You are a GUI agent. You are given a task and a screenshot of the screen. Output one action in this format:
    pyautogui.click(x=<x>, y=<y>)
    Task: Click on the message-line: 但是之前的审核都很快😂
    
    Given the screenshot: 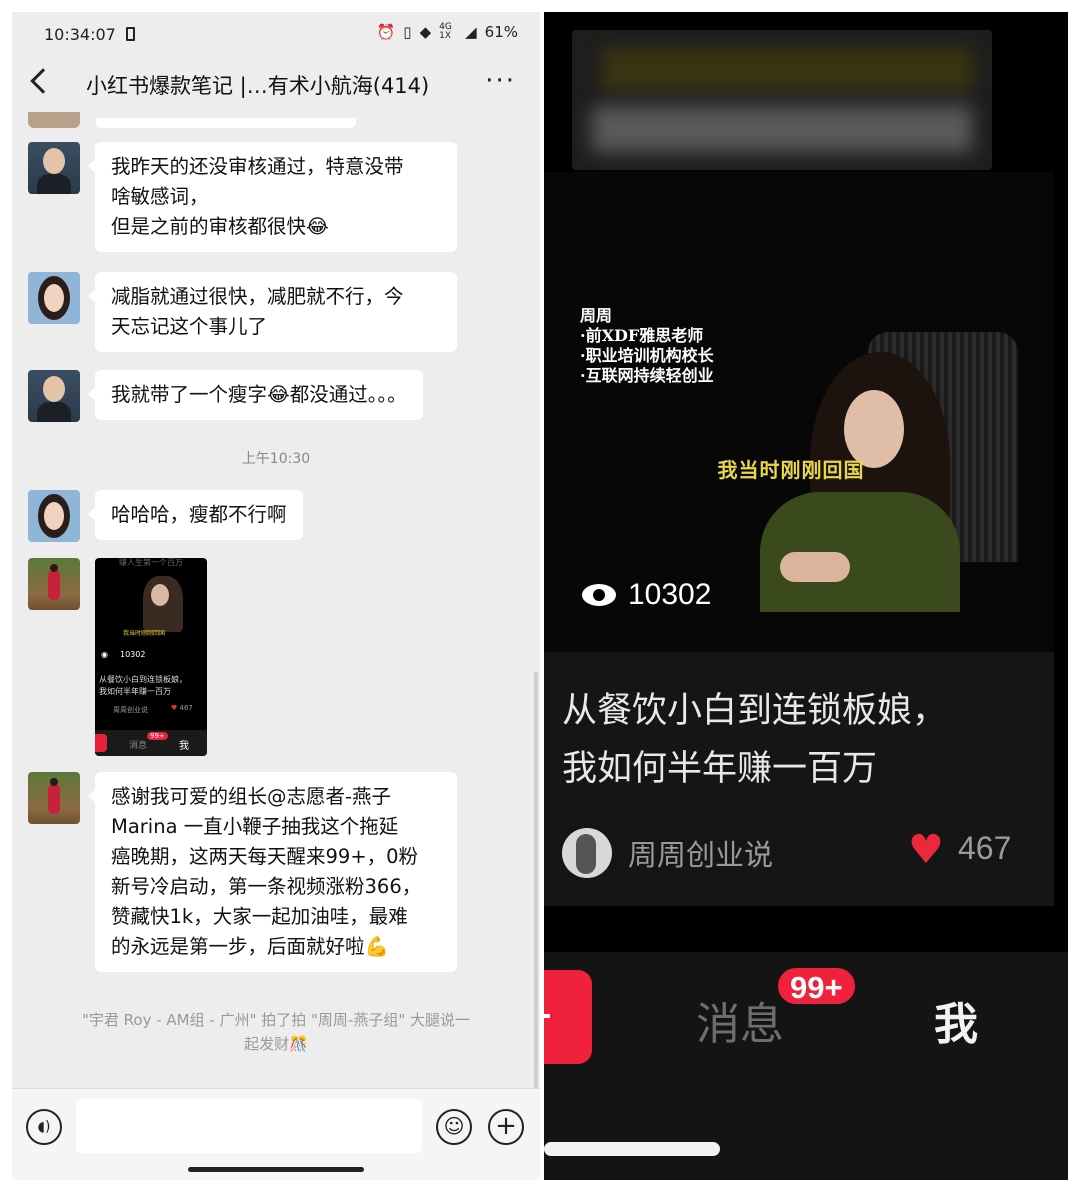 What is the action you would take?
    pyautogui.click(x=220, y=226)
    